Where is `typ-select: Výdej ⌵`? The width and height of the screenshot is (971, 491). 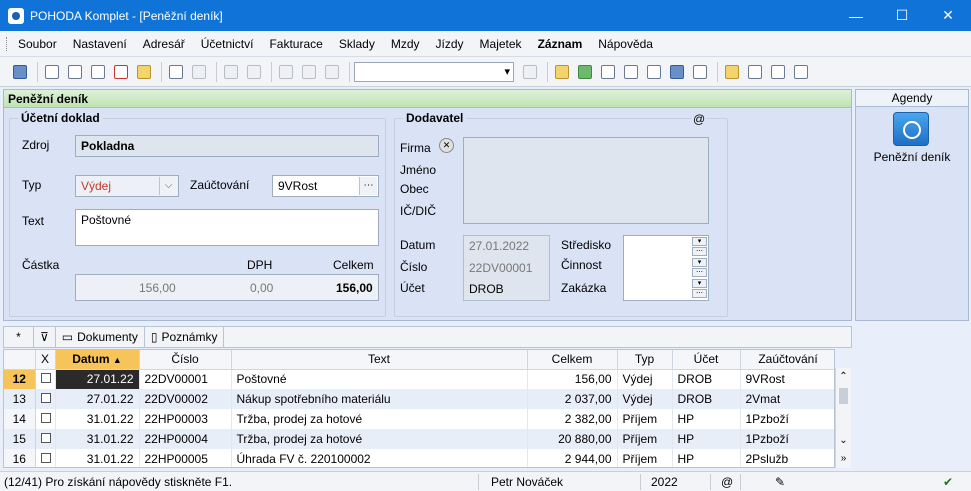
typ-select: Výdej ⌵ is located at coordinates (127, 186).